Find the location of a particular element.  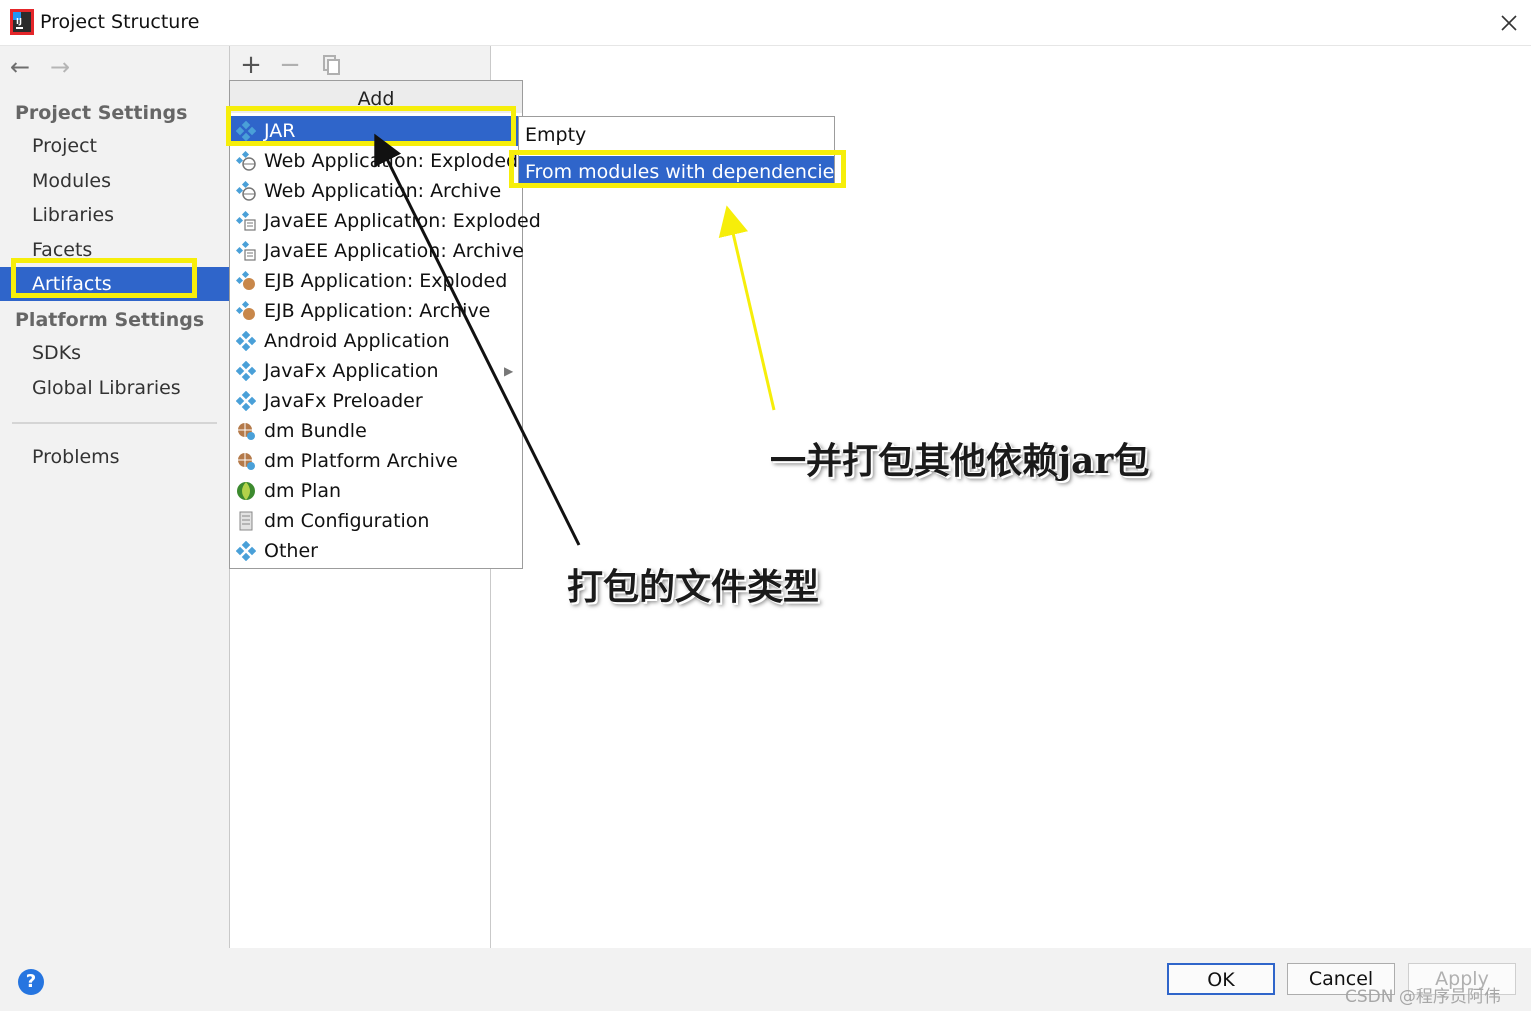

watermark: CSDN @程序员阿伟 is located at coordinates (1423, 997).